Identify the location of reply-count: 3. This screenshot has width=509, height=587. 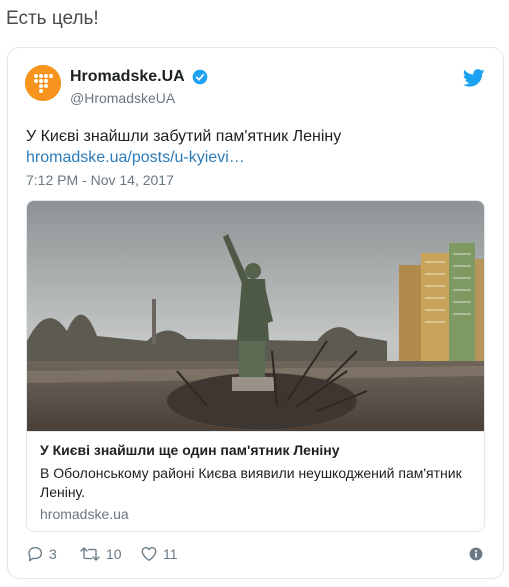
(53, 554).